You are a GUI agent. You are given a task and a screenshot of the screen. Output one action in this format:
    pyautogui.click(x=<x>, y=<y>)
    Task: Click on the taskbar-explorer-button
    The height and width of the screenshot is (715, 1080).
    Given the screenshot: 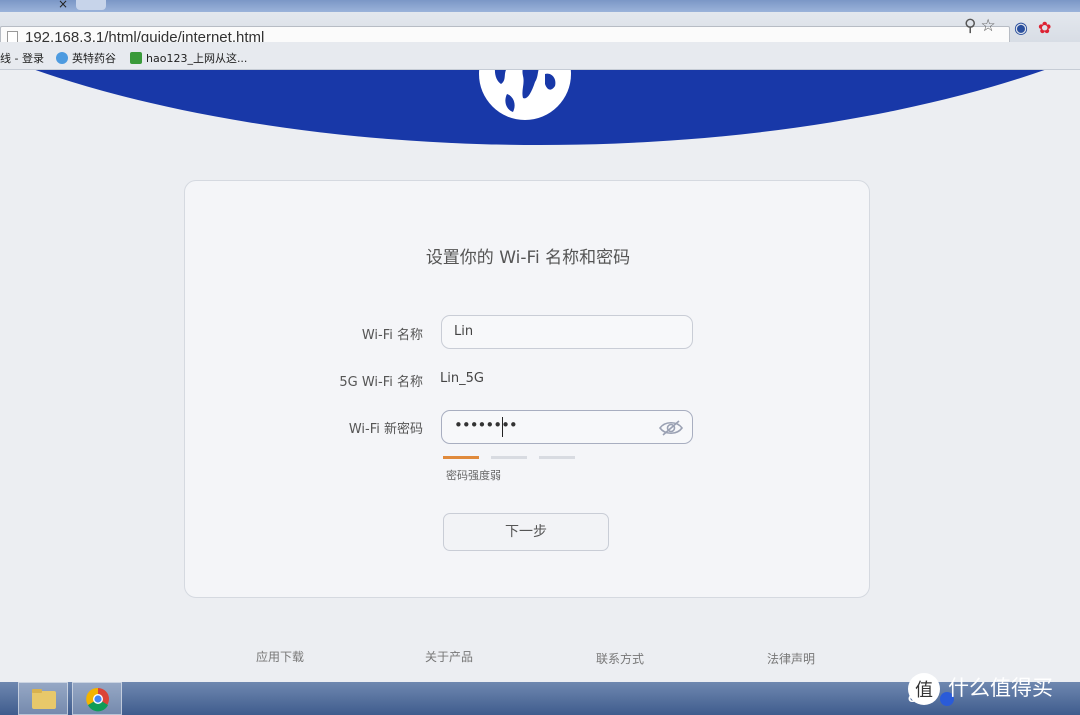 What is the action you would take?
    pyautogui.click(x=43, y=698)
    